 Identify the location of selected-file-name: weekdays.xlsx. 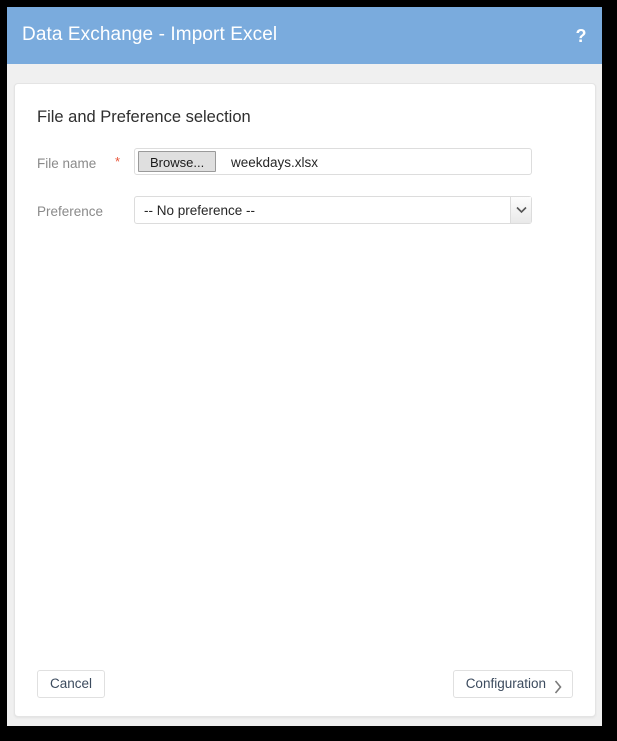
(275, 162).